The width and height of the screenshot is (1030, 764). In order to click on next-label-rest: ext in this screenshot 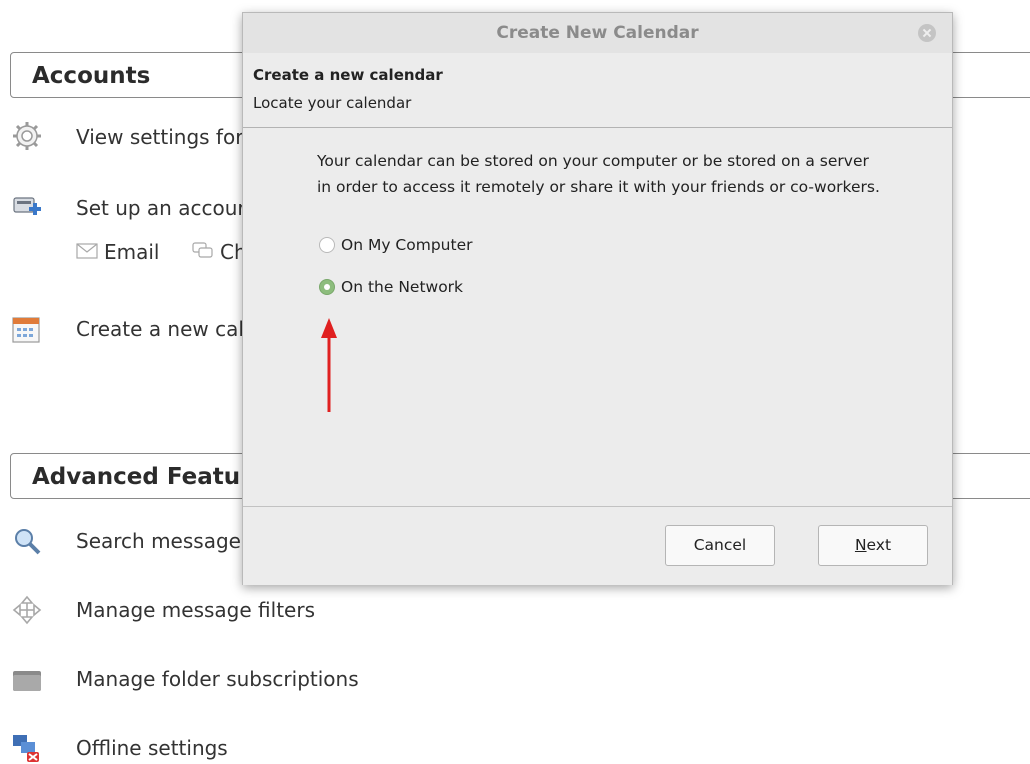, I will do `click(879, 545)`.